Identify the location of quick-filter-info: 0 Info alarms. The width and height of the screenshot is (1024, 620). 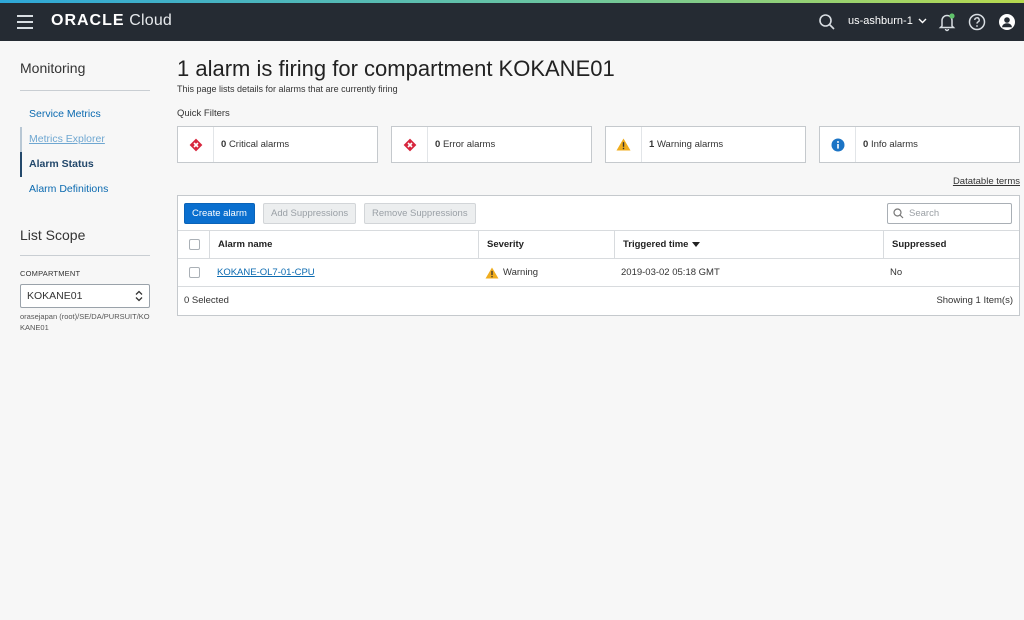
(919, 144).